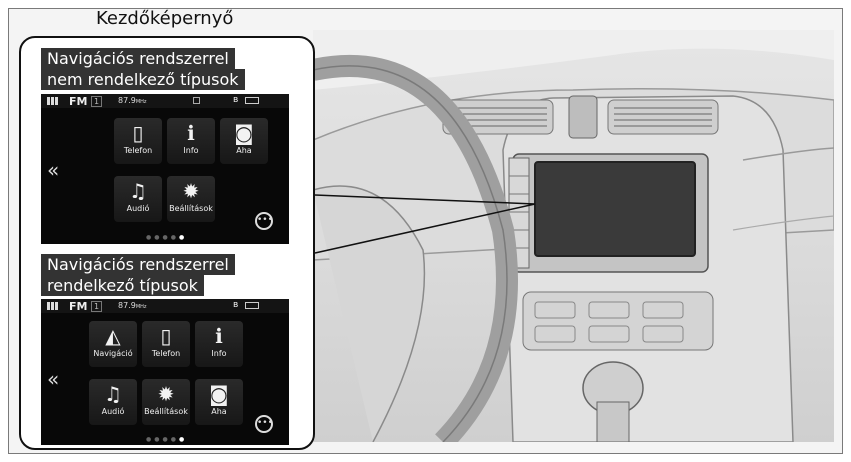 This screenshot has width=851, height=462. What do you see at coordinates (122, 285) in the screenshot?
I see `variant-2-label-line2: rendelkező típusok` at bounding box center [122, 285].